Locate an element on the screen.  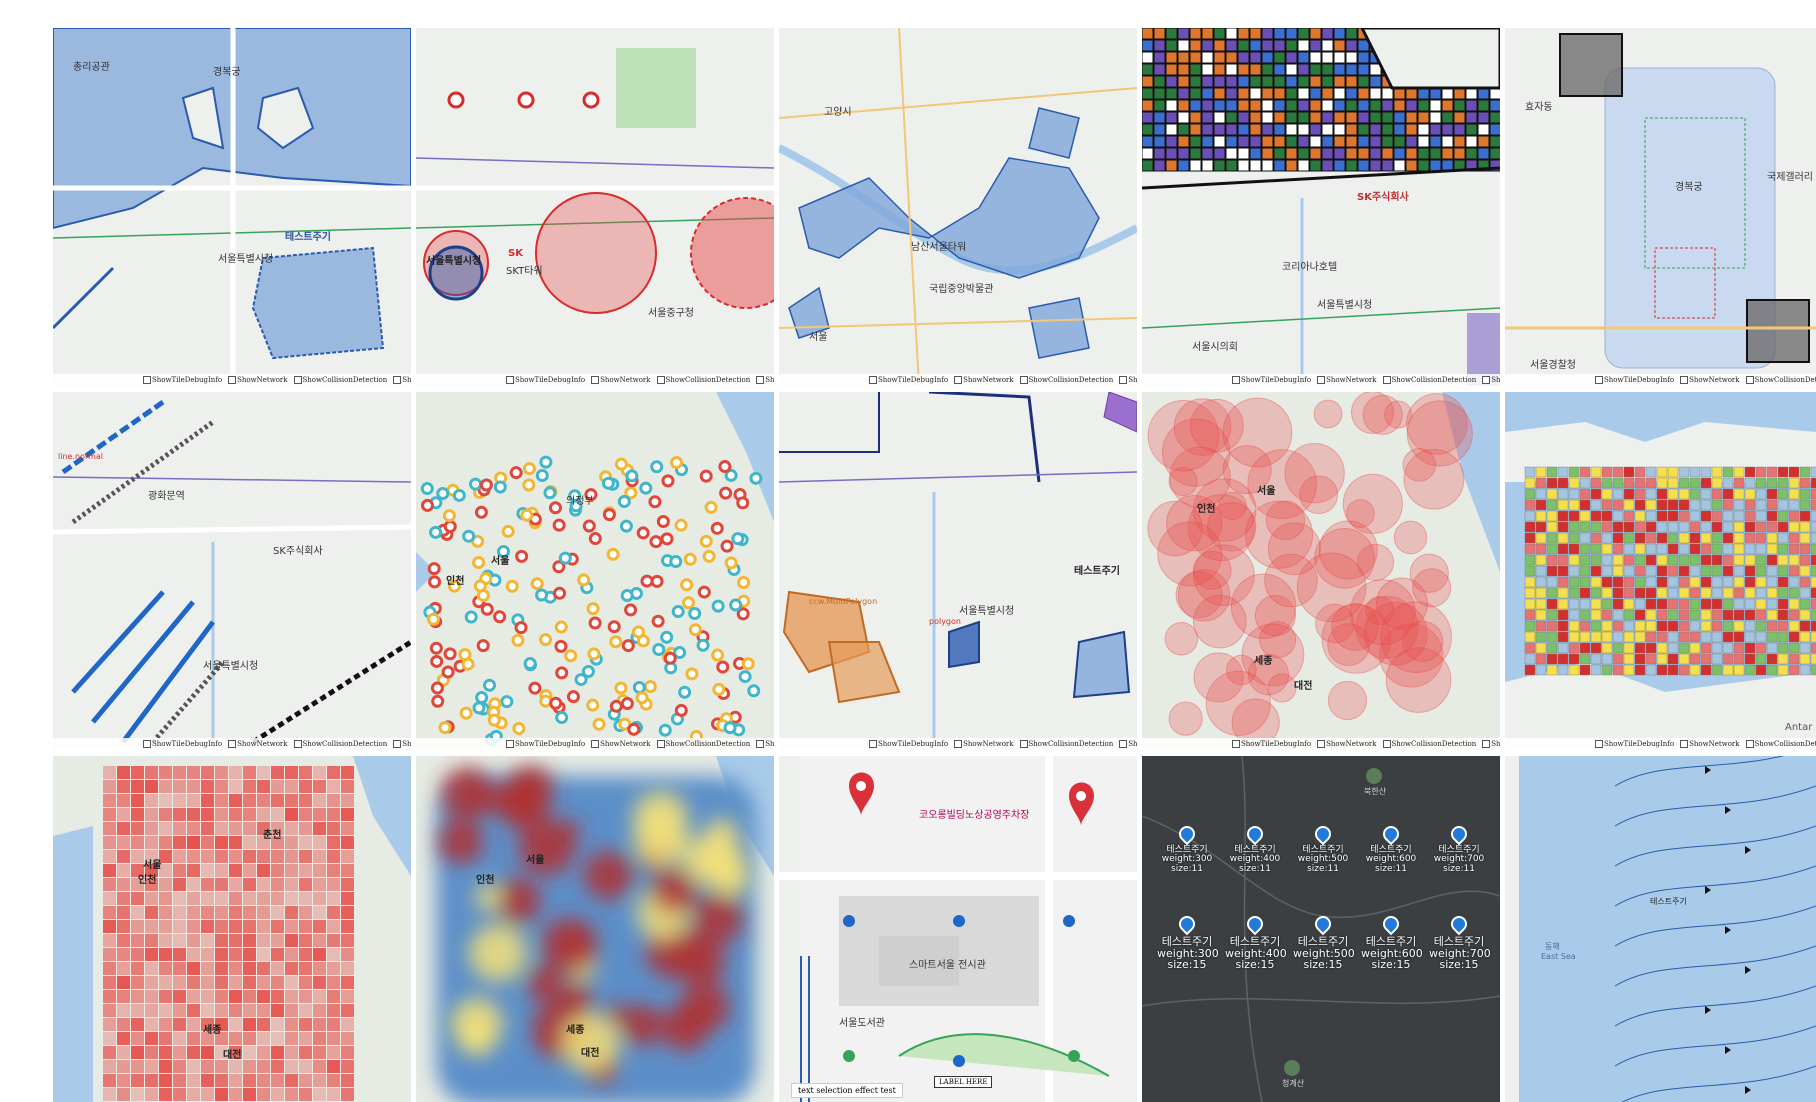
weight-marker: 테스트주기 weight:400 size:15 is located at coordinates (1256, 942).